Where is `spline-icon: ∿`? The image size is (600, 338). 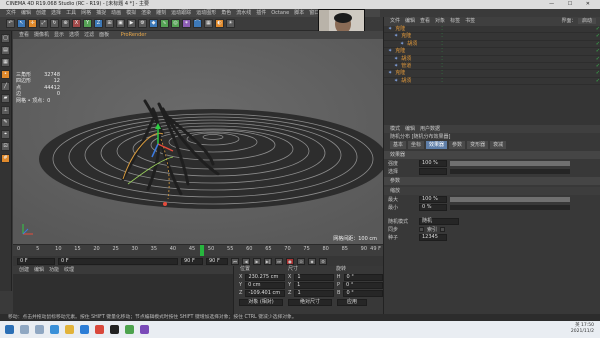 spline-icon: ∿ is located at coordinates (164, 23).